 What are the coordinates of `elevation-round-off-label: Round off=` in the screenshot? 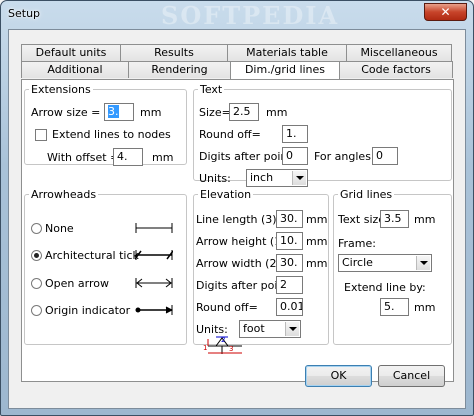 It's located at (227, 307).